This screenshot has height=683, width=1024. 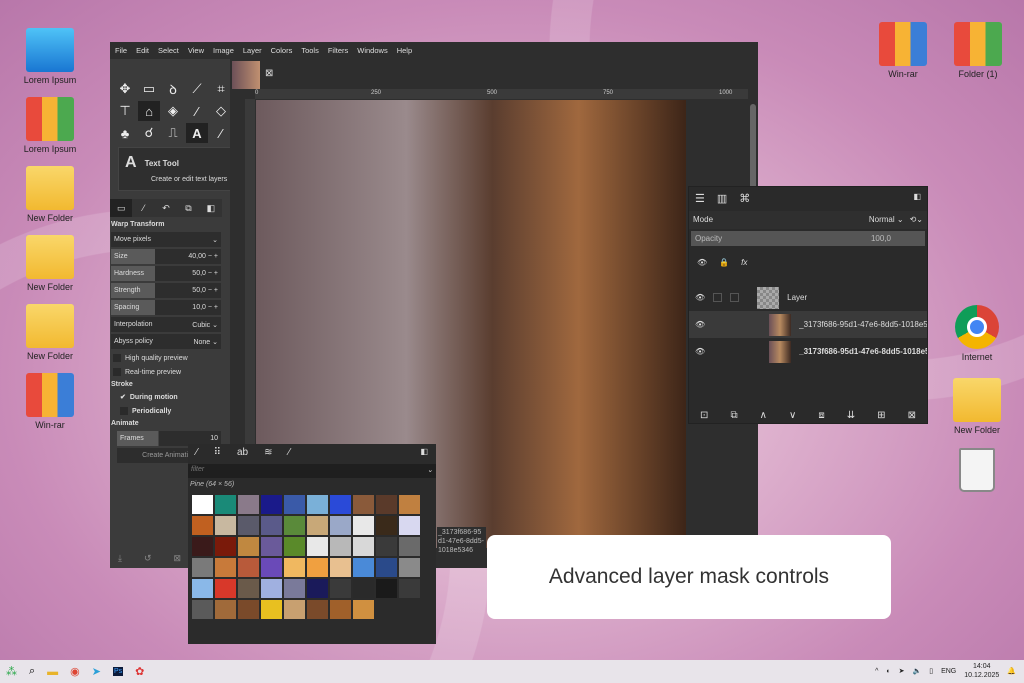 What do you see at coordinates (268, 454) in the screenshot?
I see `gradients-tab-icon: ≋` at bounding box center [268, 454].